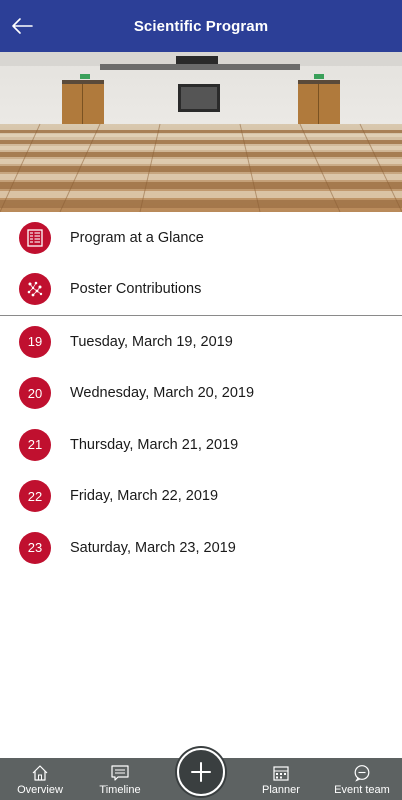 The width and height of the screenshot is (402, 800). What do you see at coordinates (35, 547) in the screenshot?
I see `day-number-badge: 23` at bounding box center [35, 547].